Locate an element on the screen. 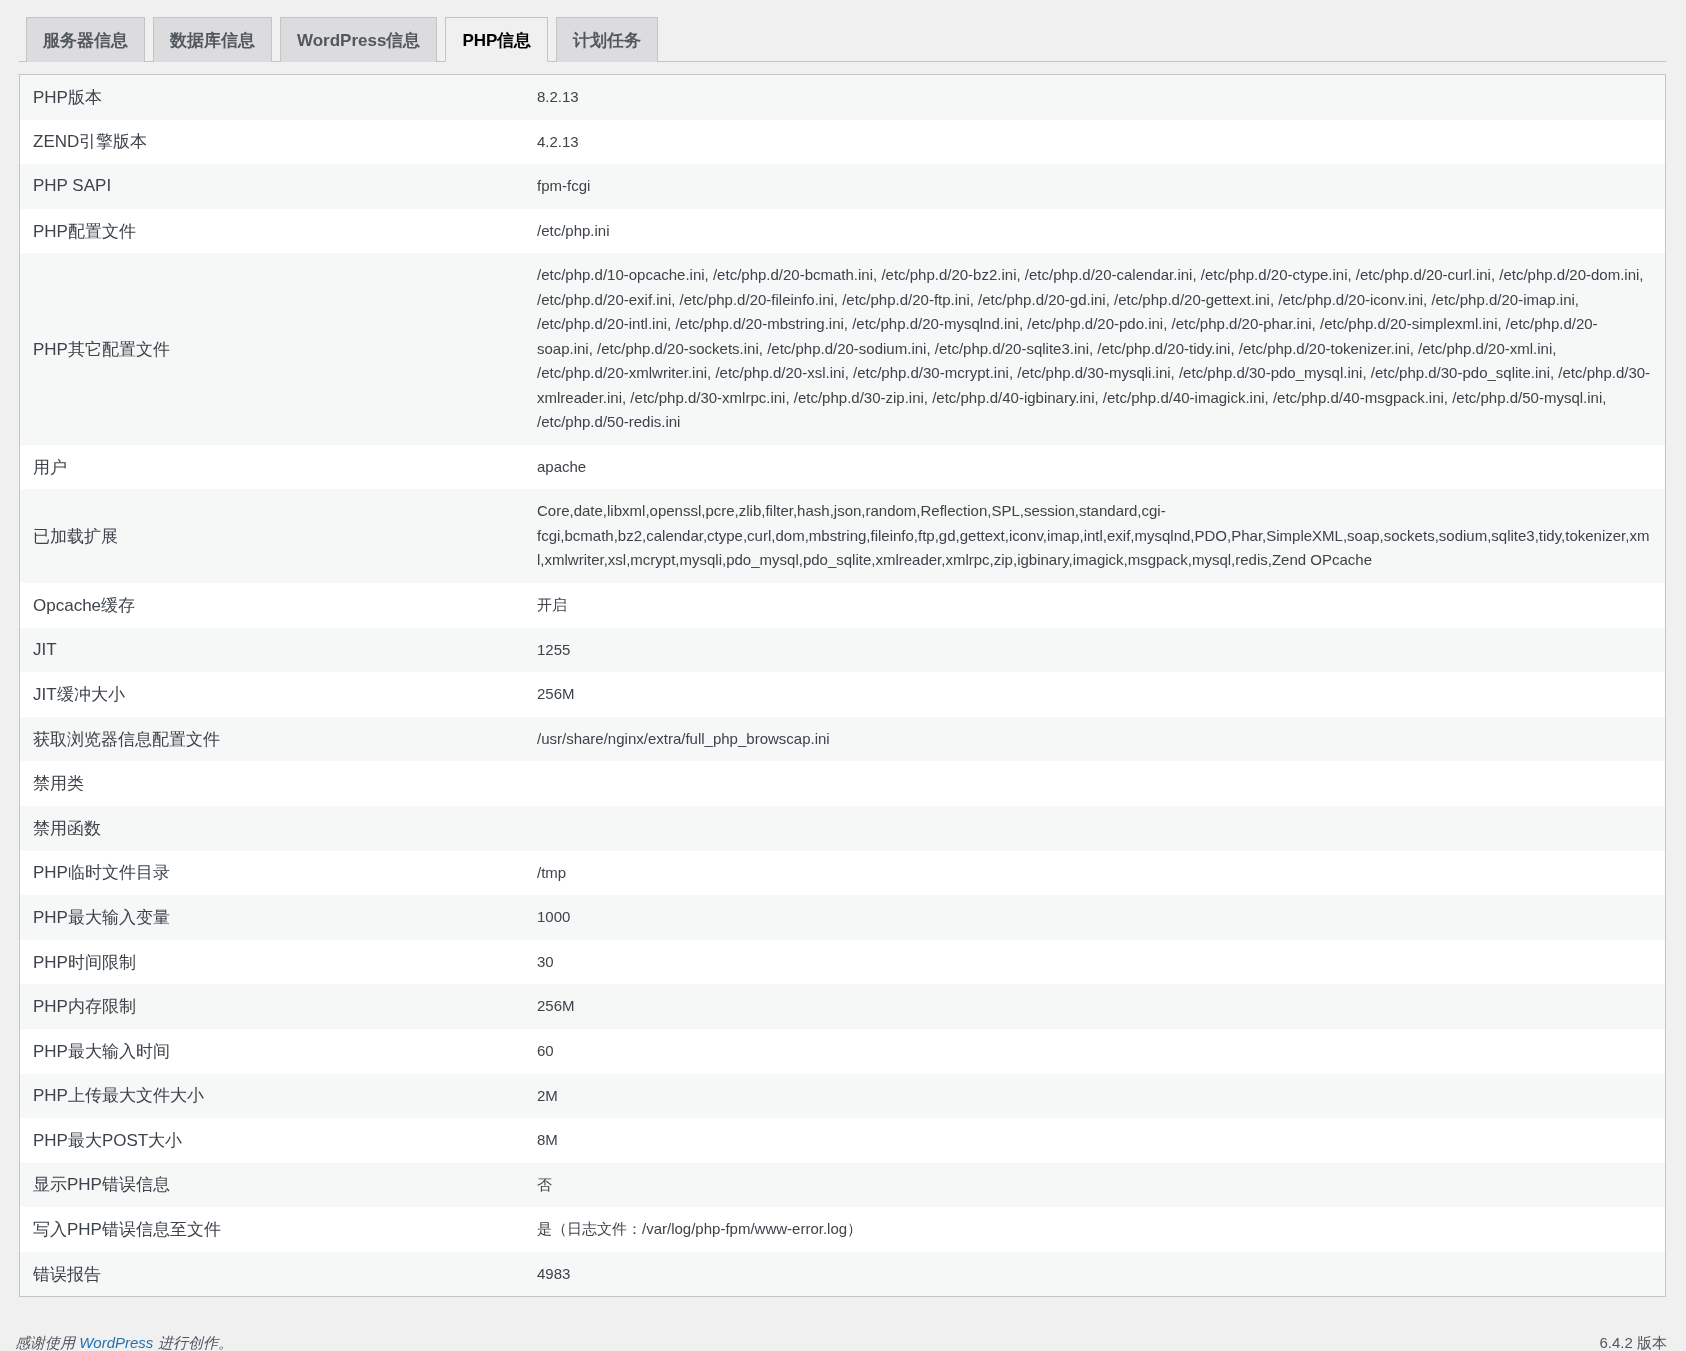 The width and height of the screenshot is (1686, 1351). row-label: PHP临时文件目录 is located at coordinates (101, 873).